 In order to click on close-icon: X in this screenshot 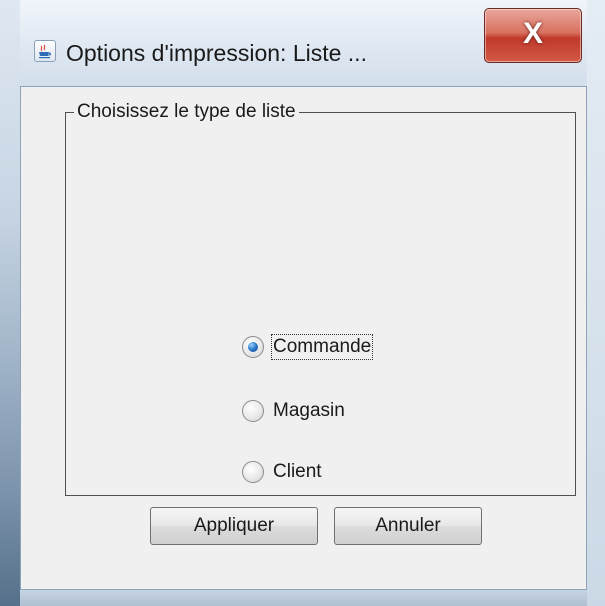, I will do `click(532, 33)`.